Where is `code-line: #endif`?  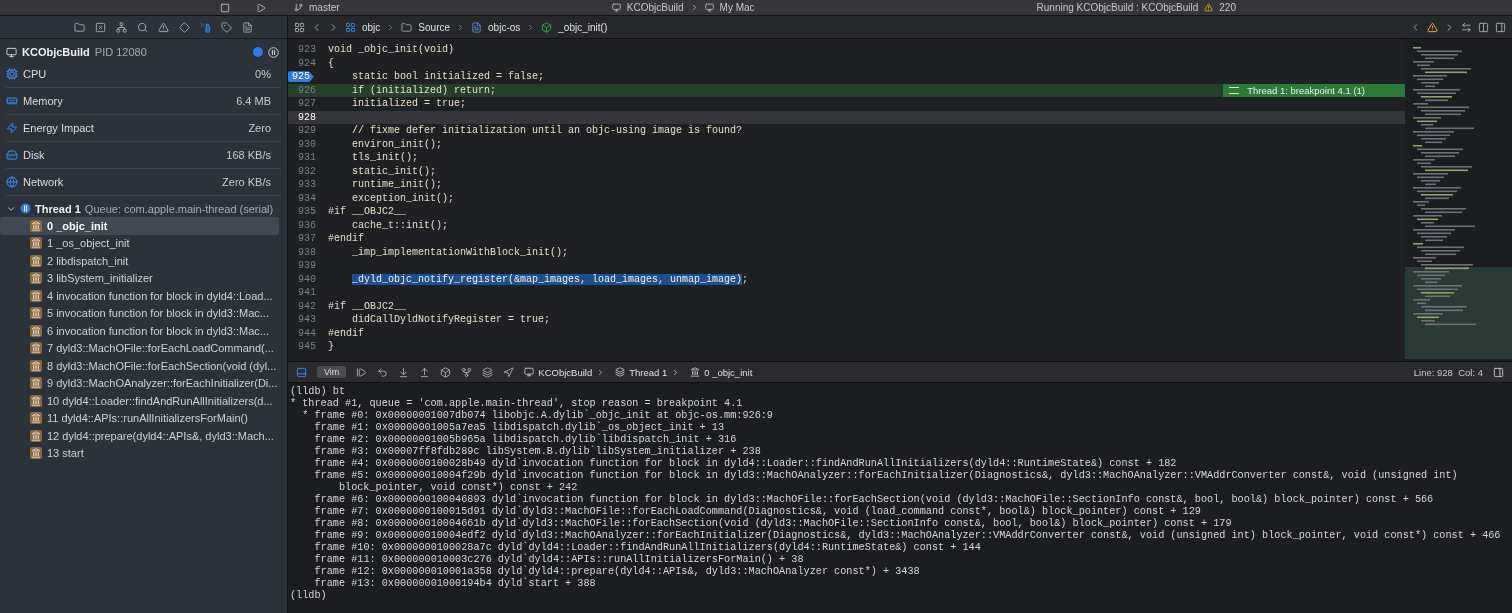 code-line: #endif is located at coordinates (346, 333).